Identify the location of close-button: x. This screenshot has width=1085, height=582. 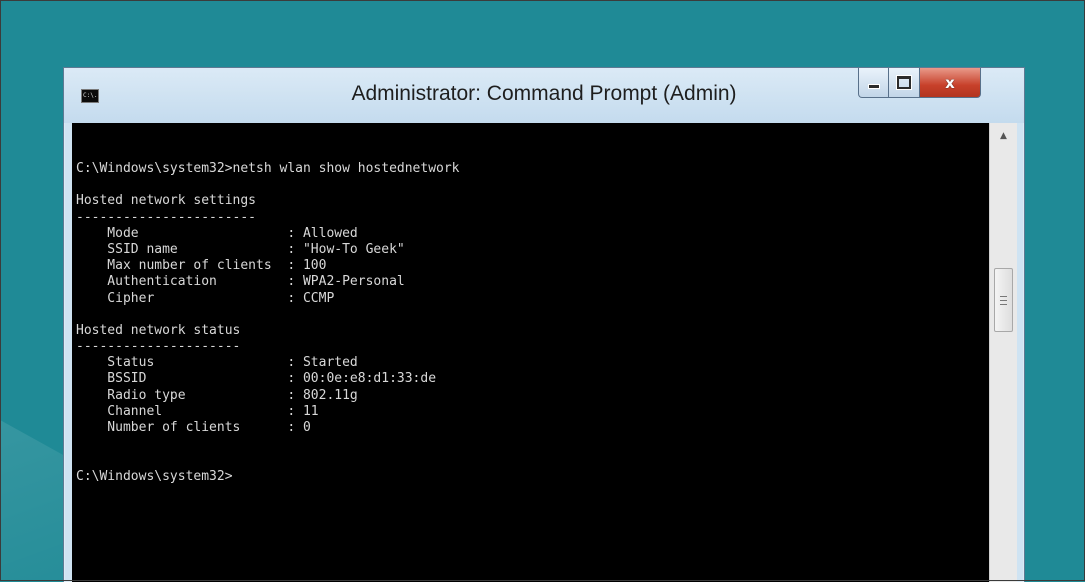
(950, 83).